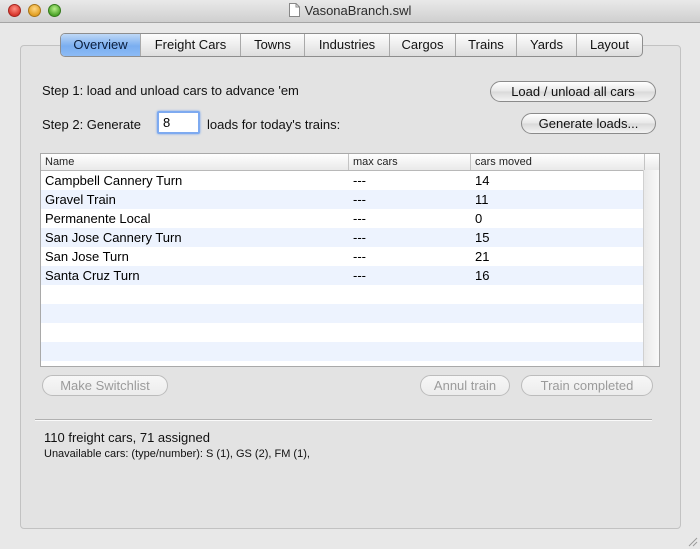  Describe the element at coordinates (100, 45) in the screenshot. I see `tab-overview: Overview` at that location.